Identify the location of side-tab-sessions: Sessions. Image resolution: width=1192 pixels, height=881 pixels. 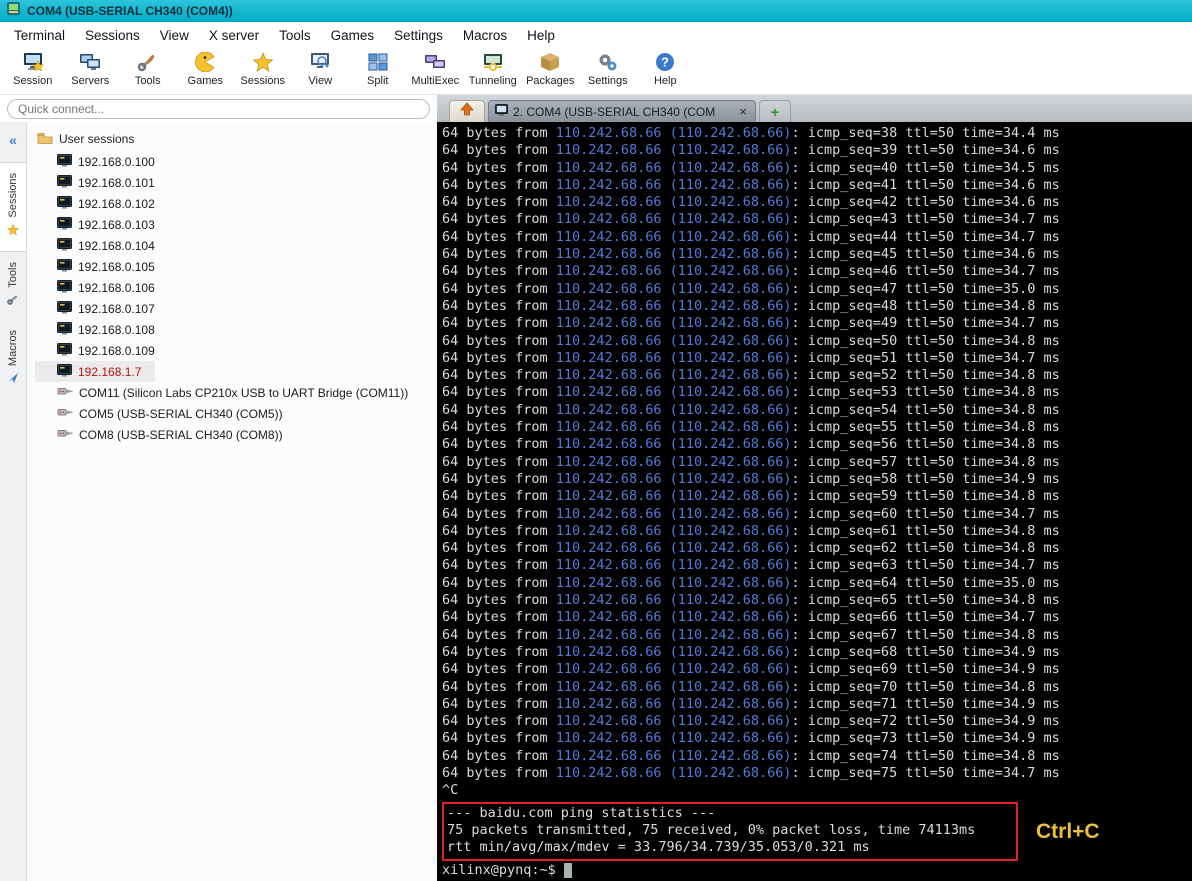
(13, 207).